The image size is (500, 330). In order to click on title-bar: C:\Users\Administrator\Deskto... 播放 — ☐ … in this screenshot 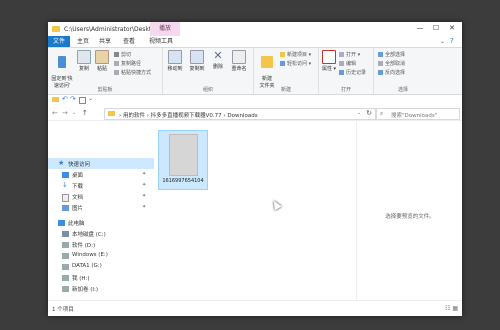, I will do `click(255, 29)`.